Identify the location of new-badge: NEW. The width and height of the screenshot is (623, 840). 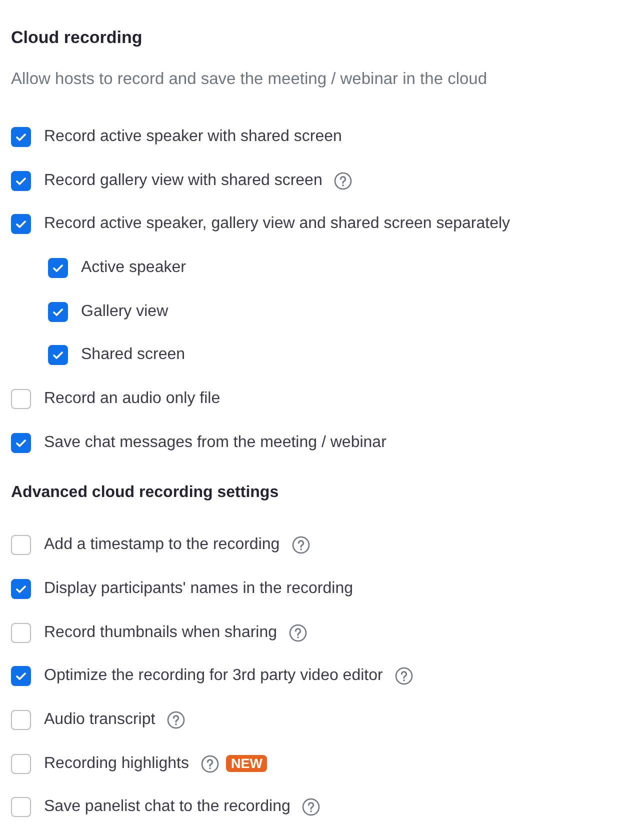
(247, 763).